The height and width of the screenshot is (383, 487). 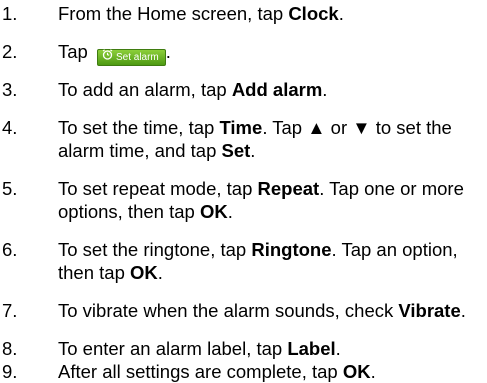 I want to click on ui-term-set: Set, so click(x=236, y=150).